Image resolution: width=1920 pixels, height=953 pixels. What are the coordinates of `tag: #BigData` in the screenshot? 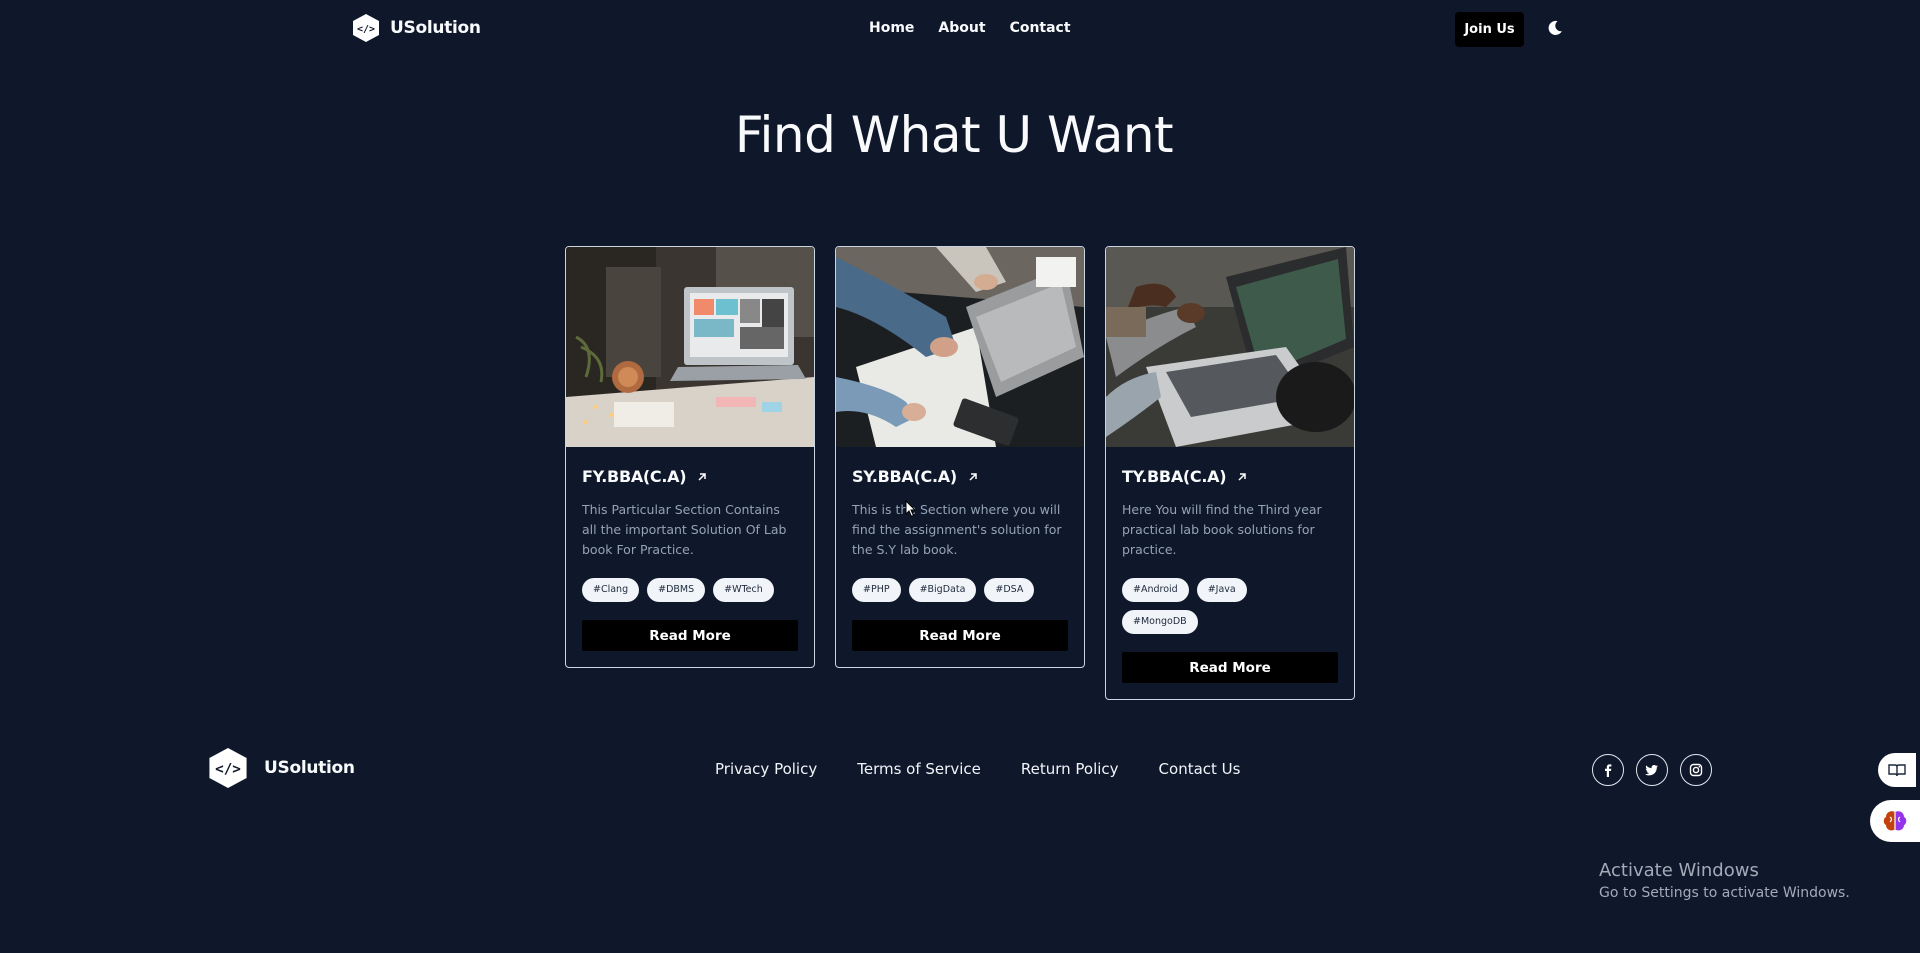 It's located at (942, 590).